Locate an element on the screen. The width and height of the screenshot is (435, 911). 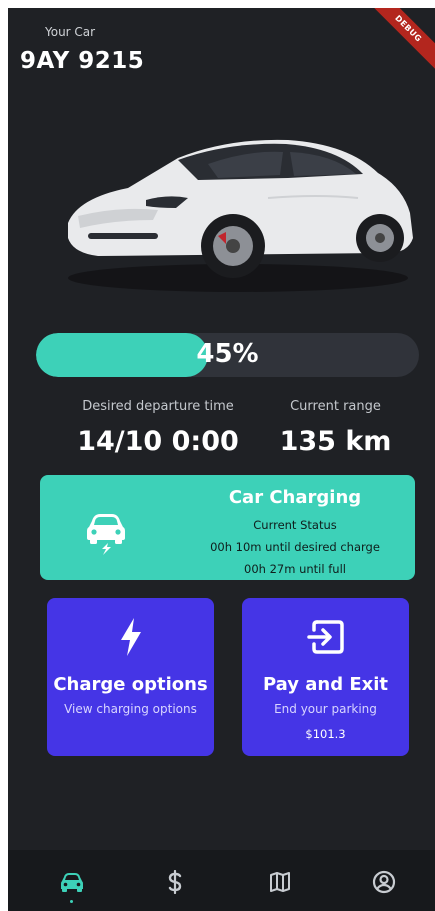
current-range-value: 135 km is located at coordinates (335, 441).